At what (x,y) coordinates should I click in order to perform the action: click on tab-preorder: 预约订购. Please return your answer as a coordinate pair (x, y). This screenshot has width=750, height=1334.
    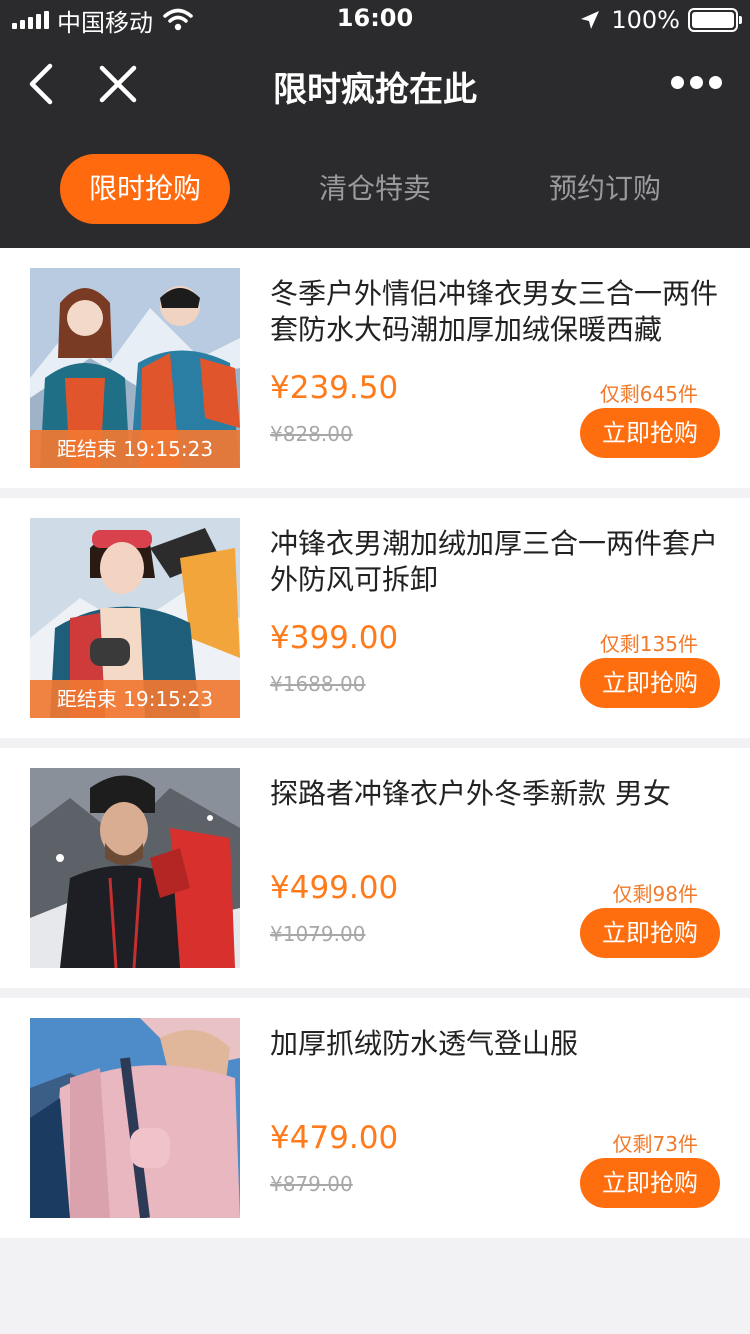
    Looking at the image, I should click on (605, 189).